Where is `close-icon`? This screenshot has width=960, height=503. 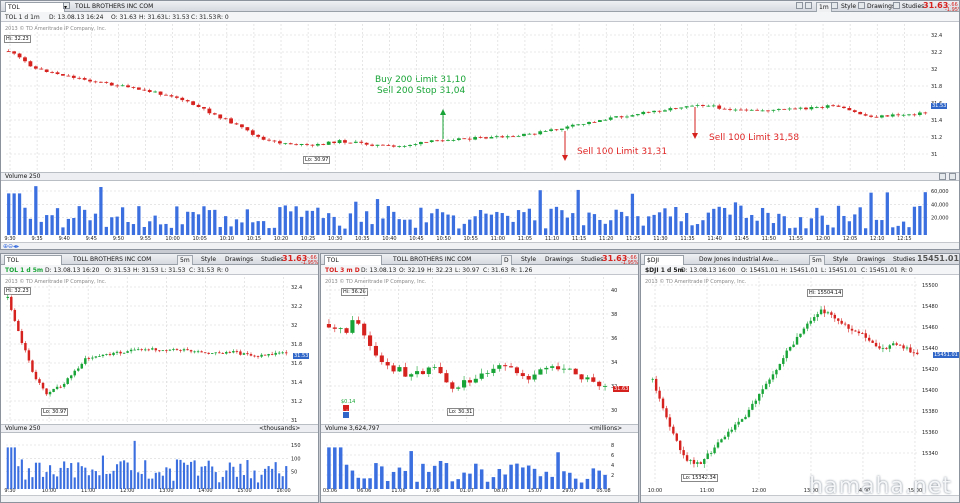
close-icon is located at coordinates (952, 176).